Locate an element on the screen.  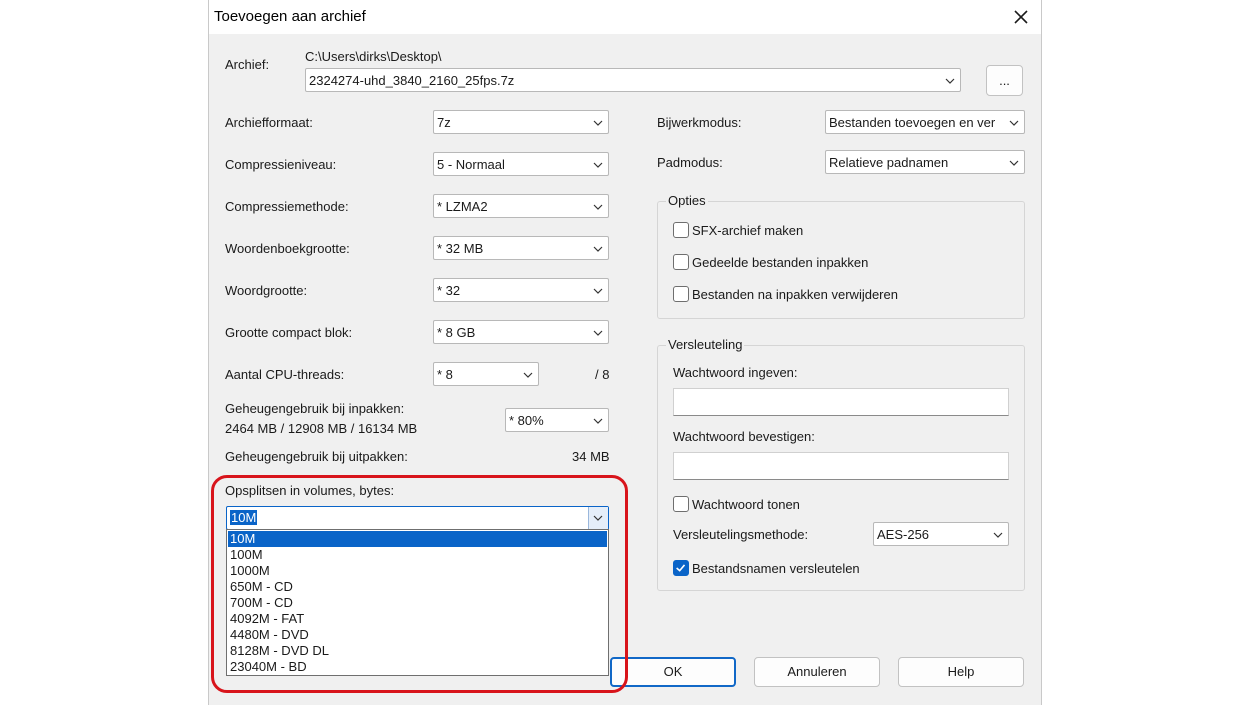
format-label: Archiefformaat: is located at coordinates (269, 122).